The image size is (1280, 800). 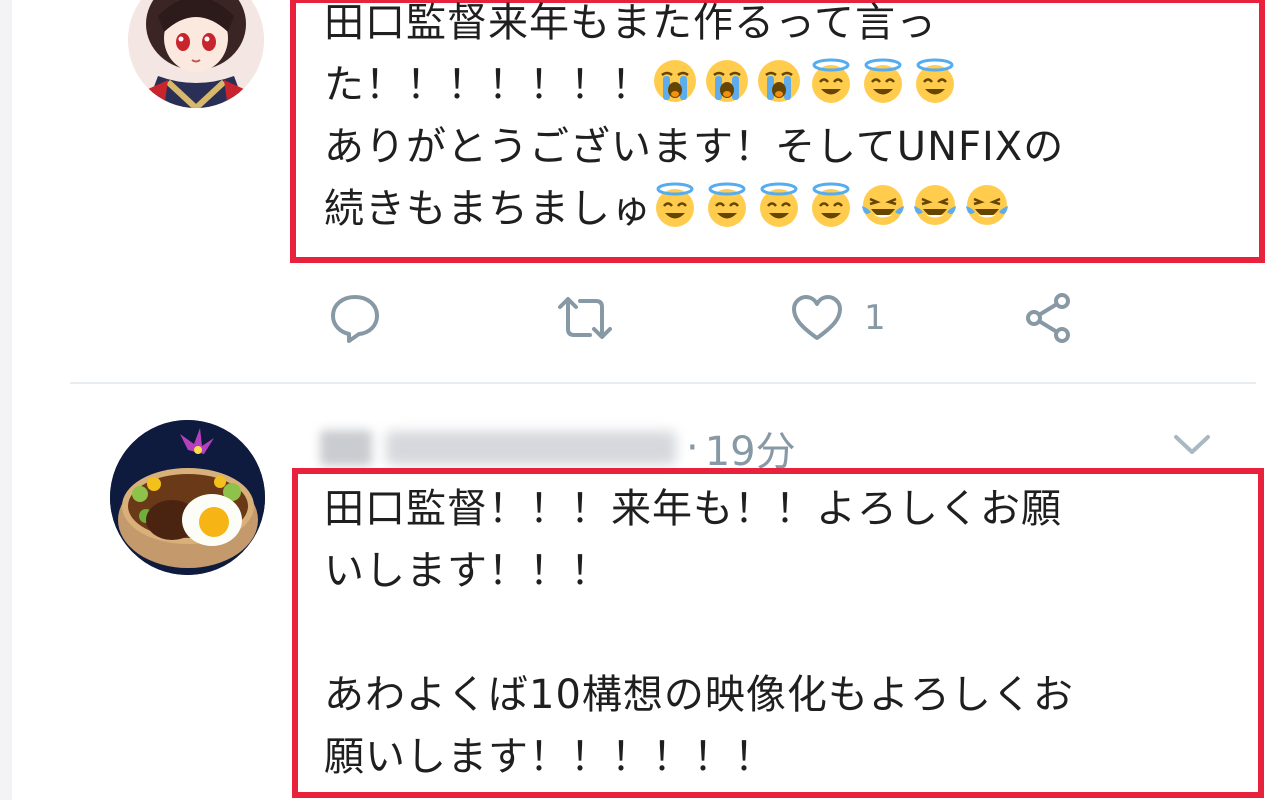 What do you see at coordinates (196, 54) in the screenshot?
I see `avatar-anime-girl` at bounding box center [196, 54].